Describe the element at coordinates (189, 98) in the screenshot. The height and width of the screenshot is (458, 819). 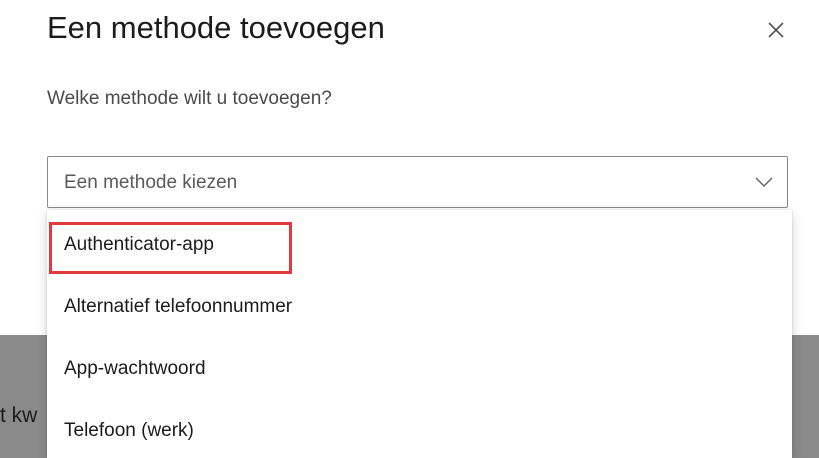
I see `method-prompt: Welke methode wilt u toevoegen?` at that location.